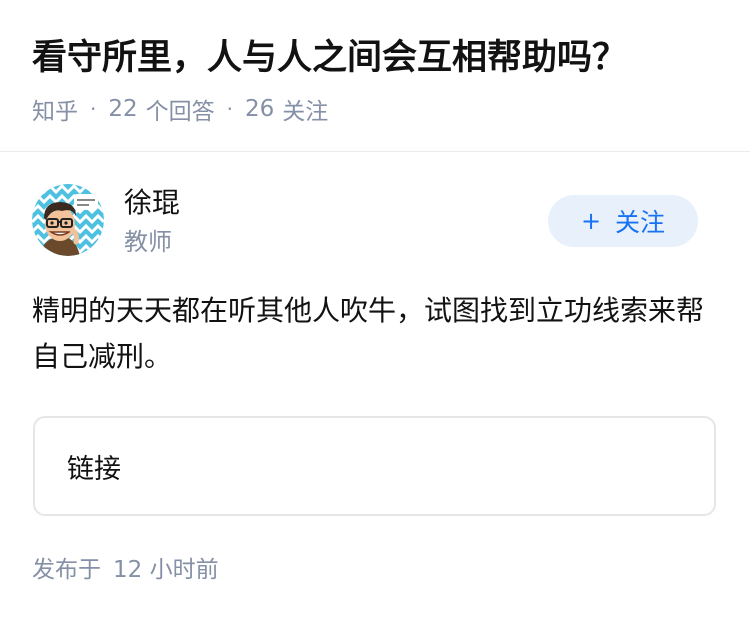 The width and height of the screenshot is (750, 620). I want to click on question-meta: 知乎 · 22 个回答 · 26 关注, so click(180, 109).